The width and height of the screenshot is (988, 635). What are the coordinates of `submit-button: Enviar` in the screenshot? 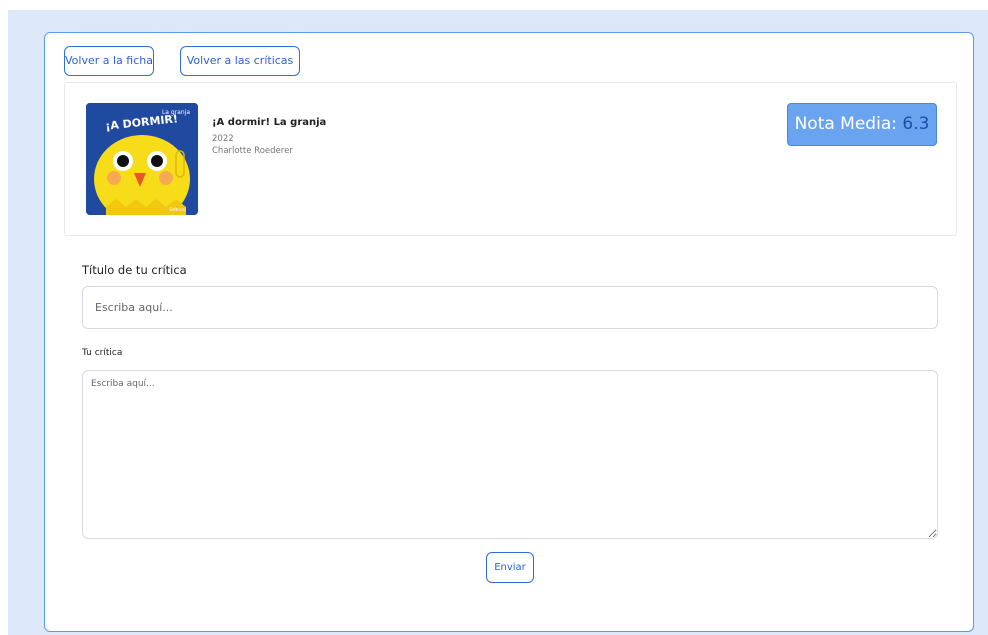 It's located at (510, 567).